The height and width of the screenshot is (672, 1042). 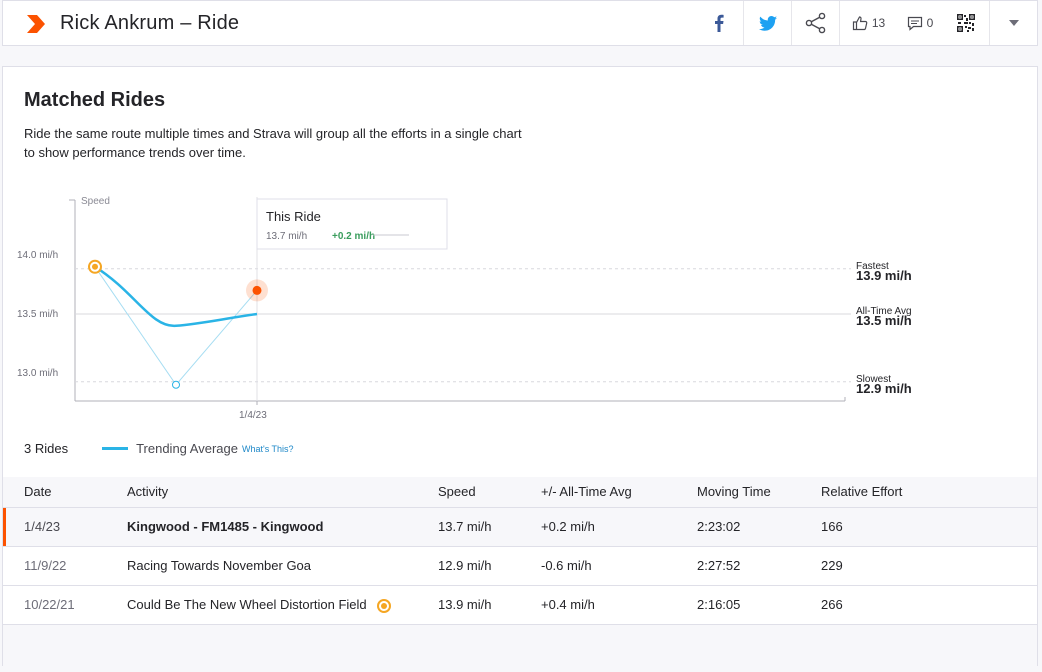 I want to click on ride-delta: -0.6 mi/h, so click(x=598, y=565).